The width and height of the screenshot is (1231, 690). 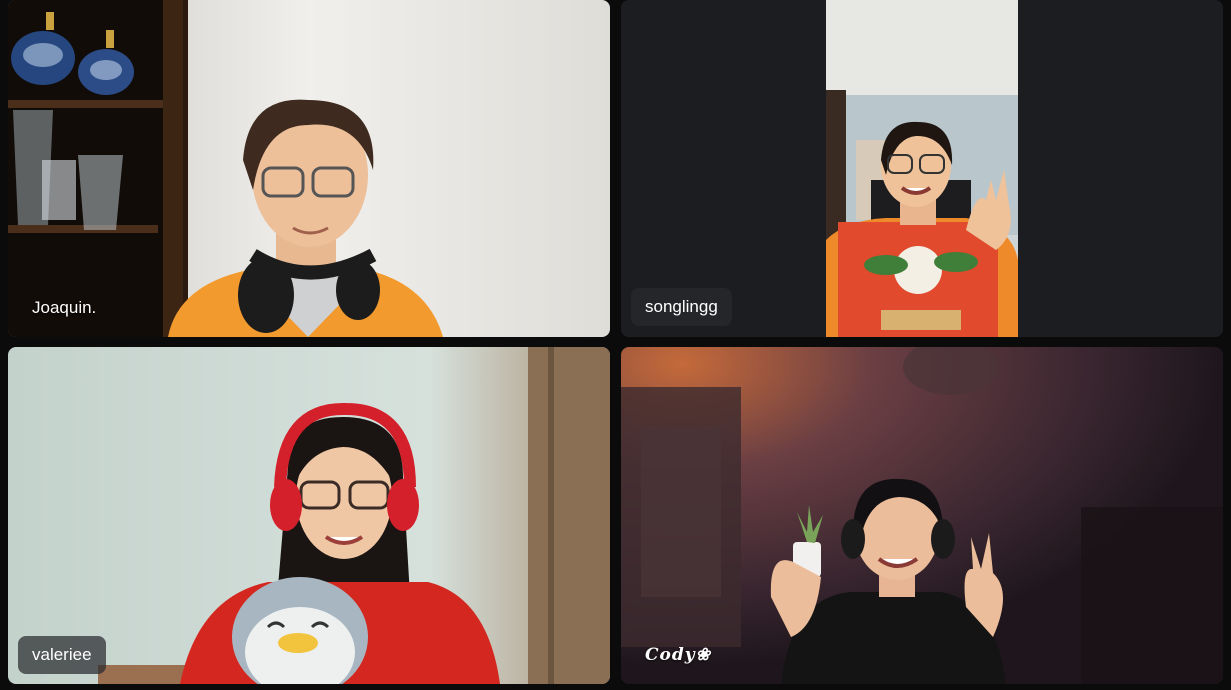 What do you see at coordinates (681, 307) in the screenshot?
I see `participant-name-songlingg: songlingg` at bounding box center [681, 307].